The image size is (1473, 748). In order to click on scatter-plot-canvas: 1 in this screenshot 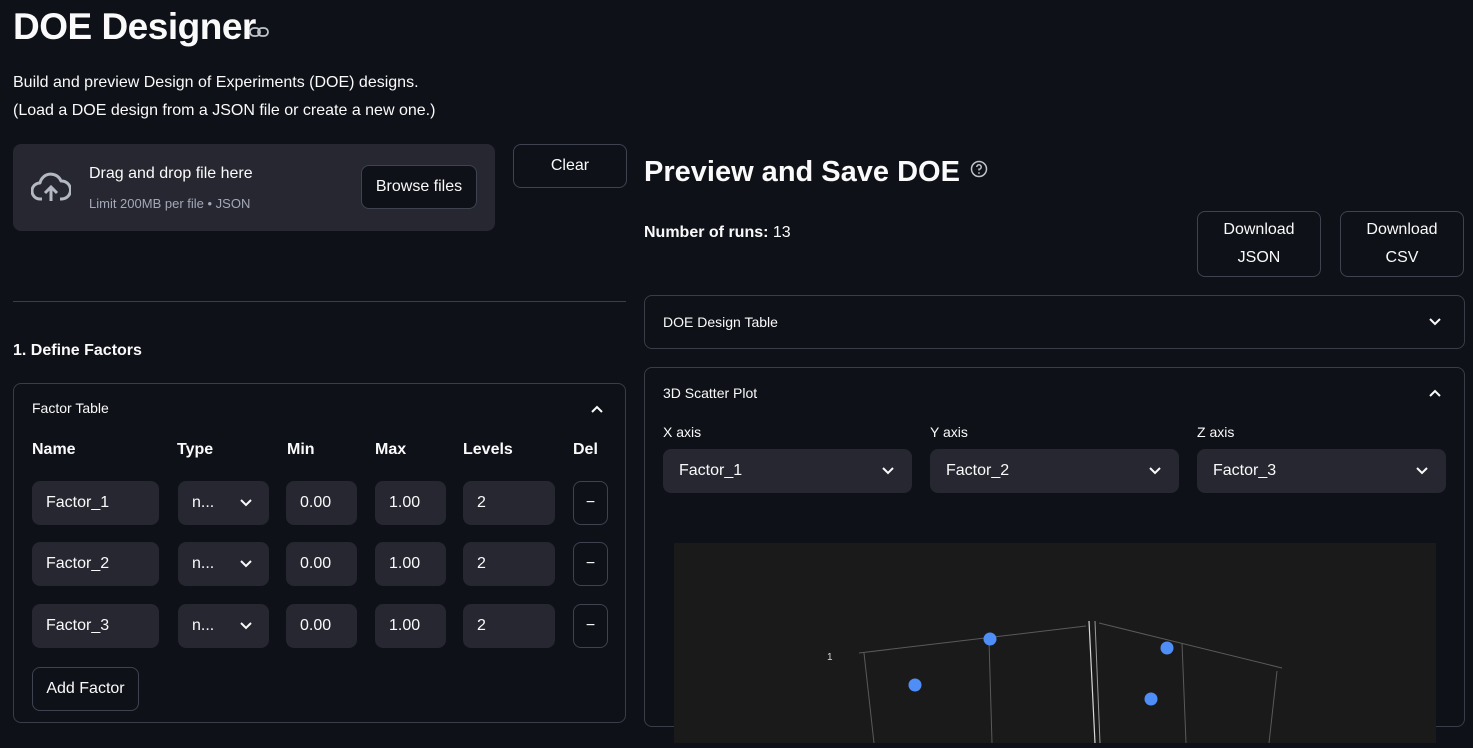, I will do `click(1055, 643)`.